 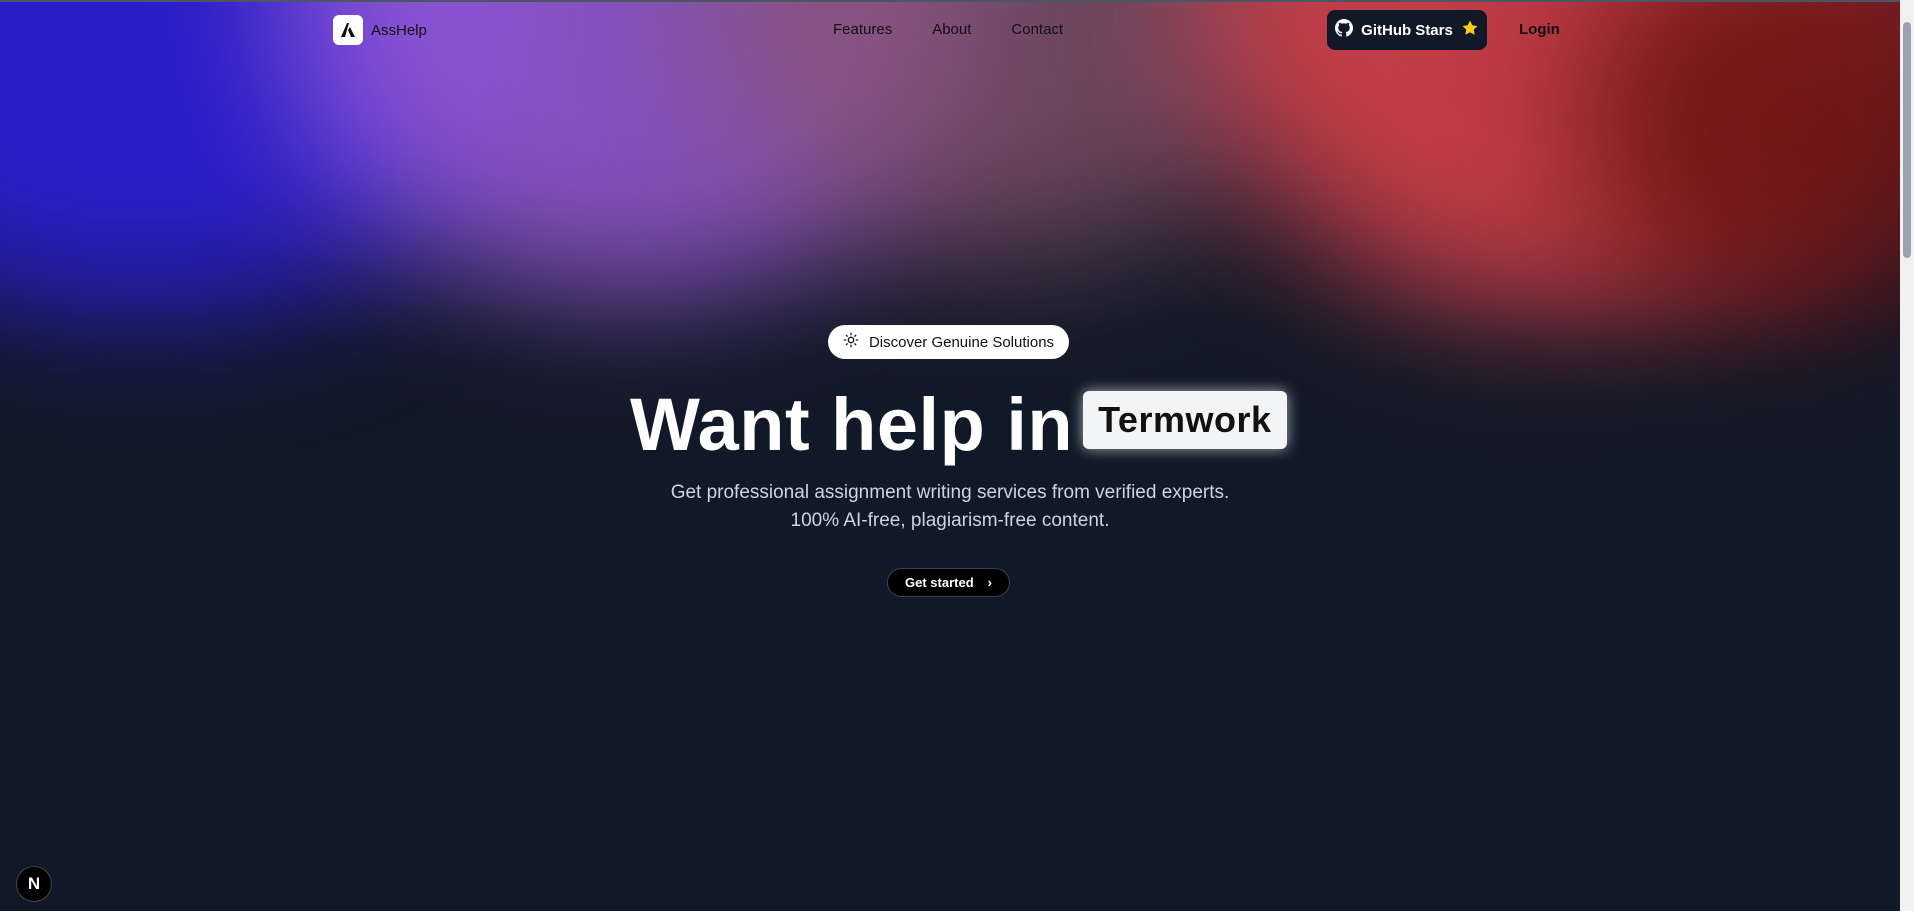 I want to click on github-stars-label: GitHub Stars, so click(x=1407, y=30).